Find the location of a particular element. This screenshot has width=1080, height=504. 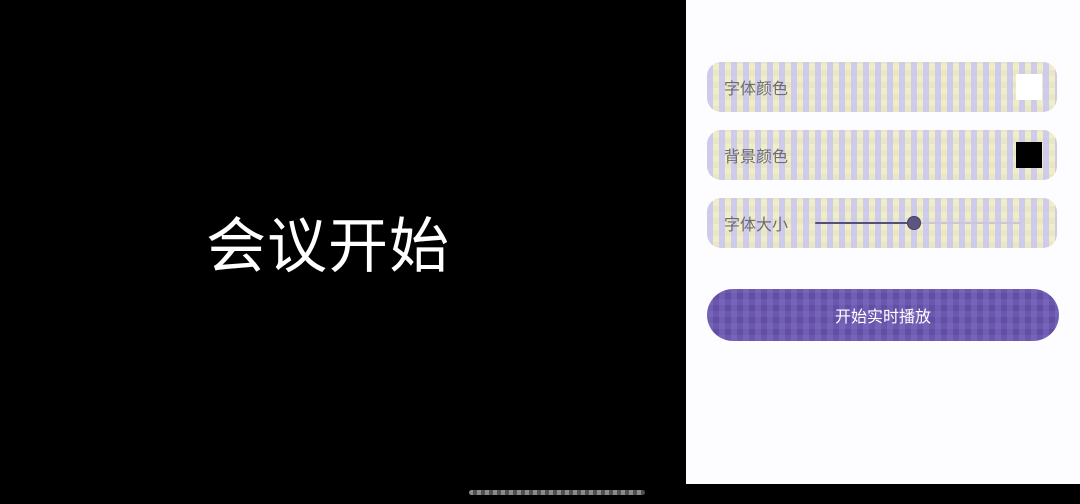

preview-text: 会议开始 is located at coordinates (328, 247).